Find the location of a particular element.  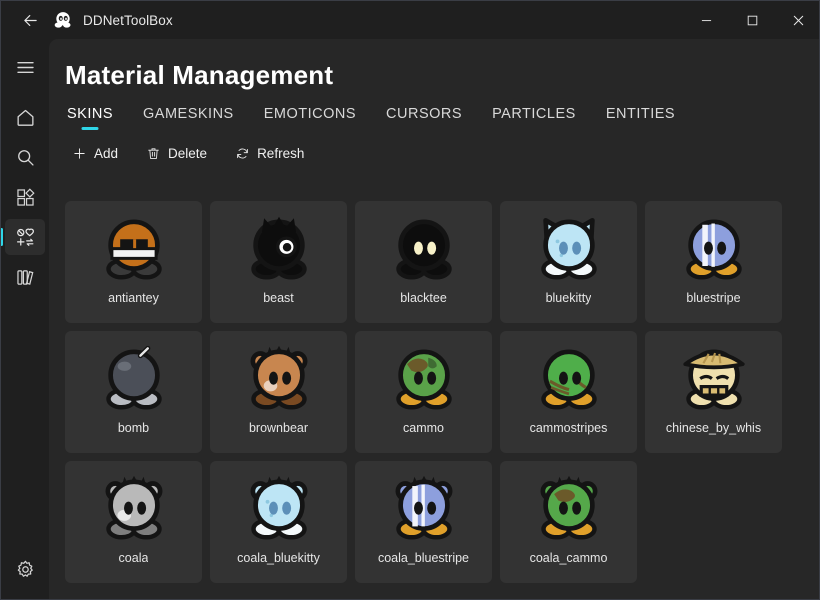

material-management-icon is located at coordinates (25, 237).